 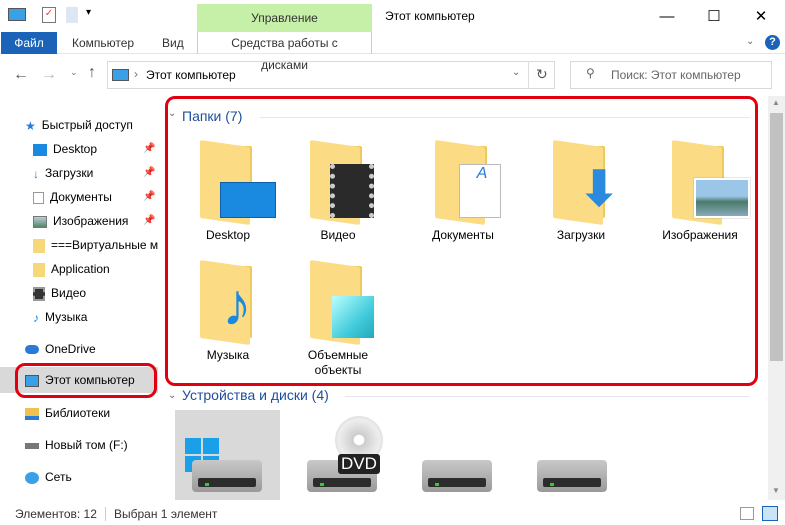 I want to click on highlight-outline-this-pc, so click(x=86, y=380).